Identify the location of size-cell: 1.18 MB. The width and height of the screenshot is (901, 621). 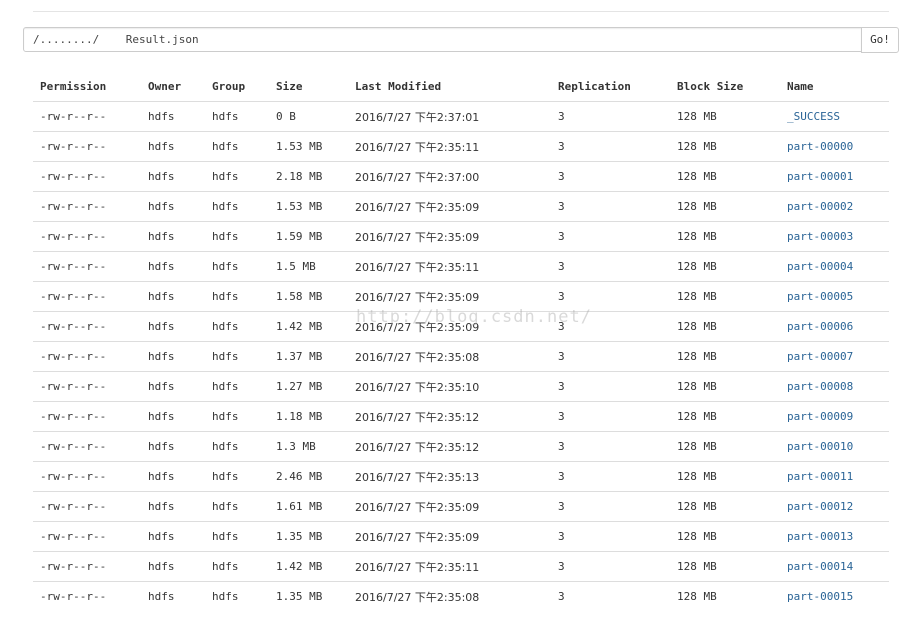
(308, 416).